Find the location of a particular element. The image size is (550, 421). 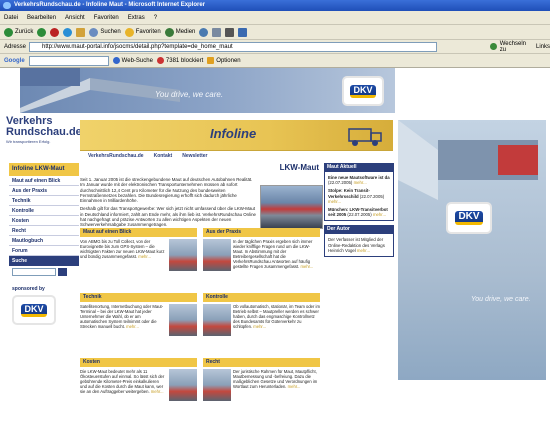

logo-tagline: Wir transportieren Erfolg. is located at coordinates (28, 141).